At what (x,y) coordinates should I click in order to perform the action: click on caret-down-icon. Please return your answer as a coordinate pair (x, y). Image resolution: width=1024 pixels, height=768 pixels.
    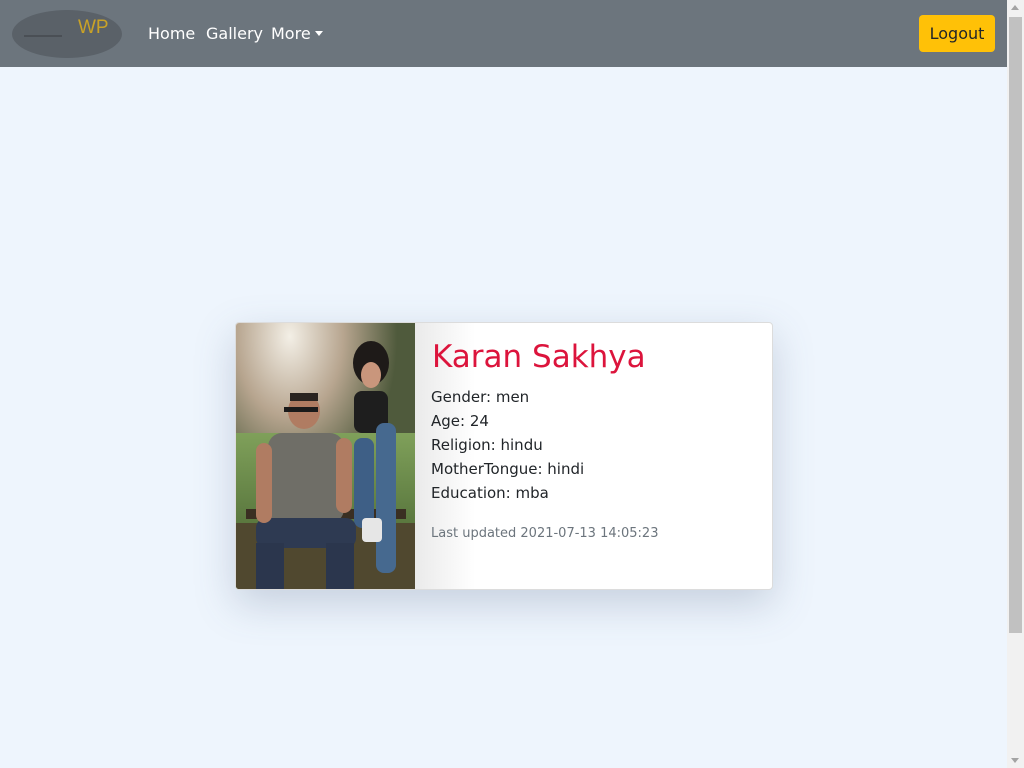
    Looking at the image, I should click on (318, 33).